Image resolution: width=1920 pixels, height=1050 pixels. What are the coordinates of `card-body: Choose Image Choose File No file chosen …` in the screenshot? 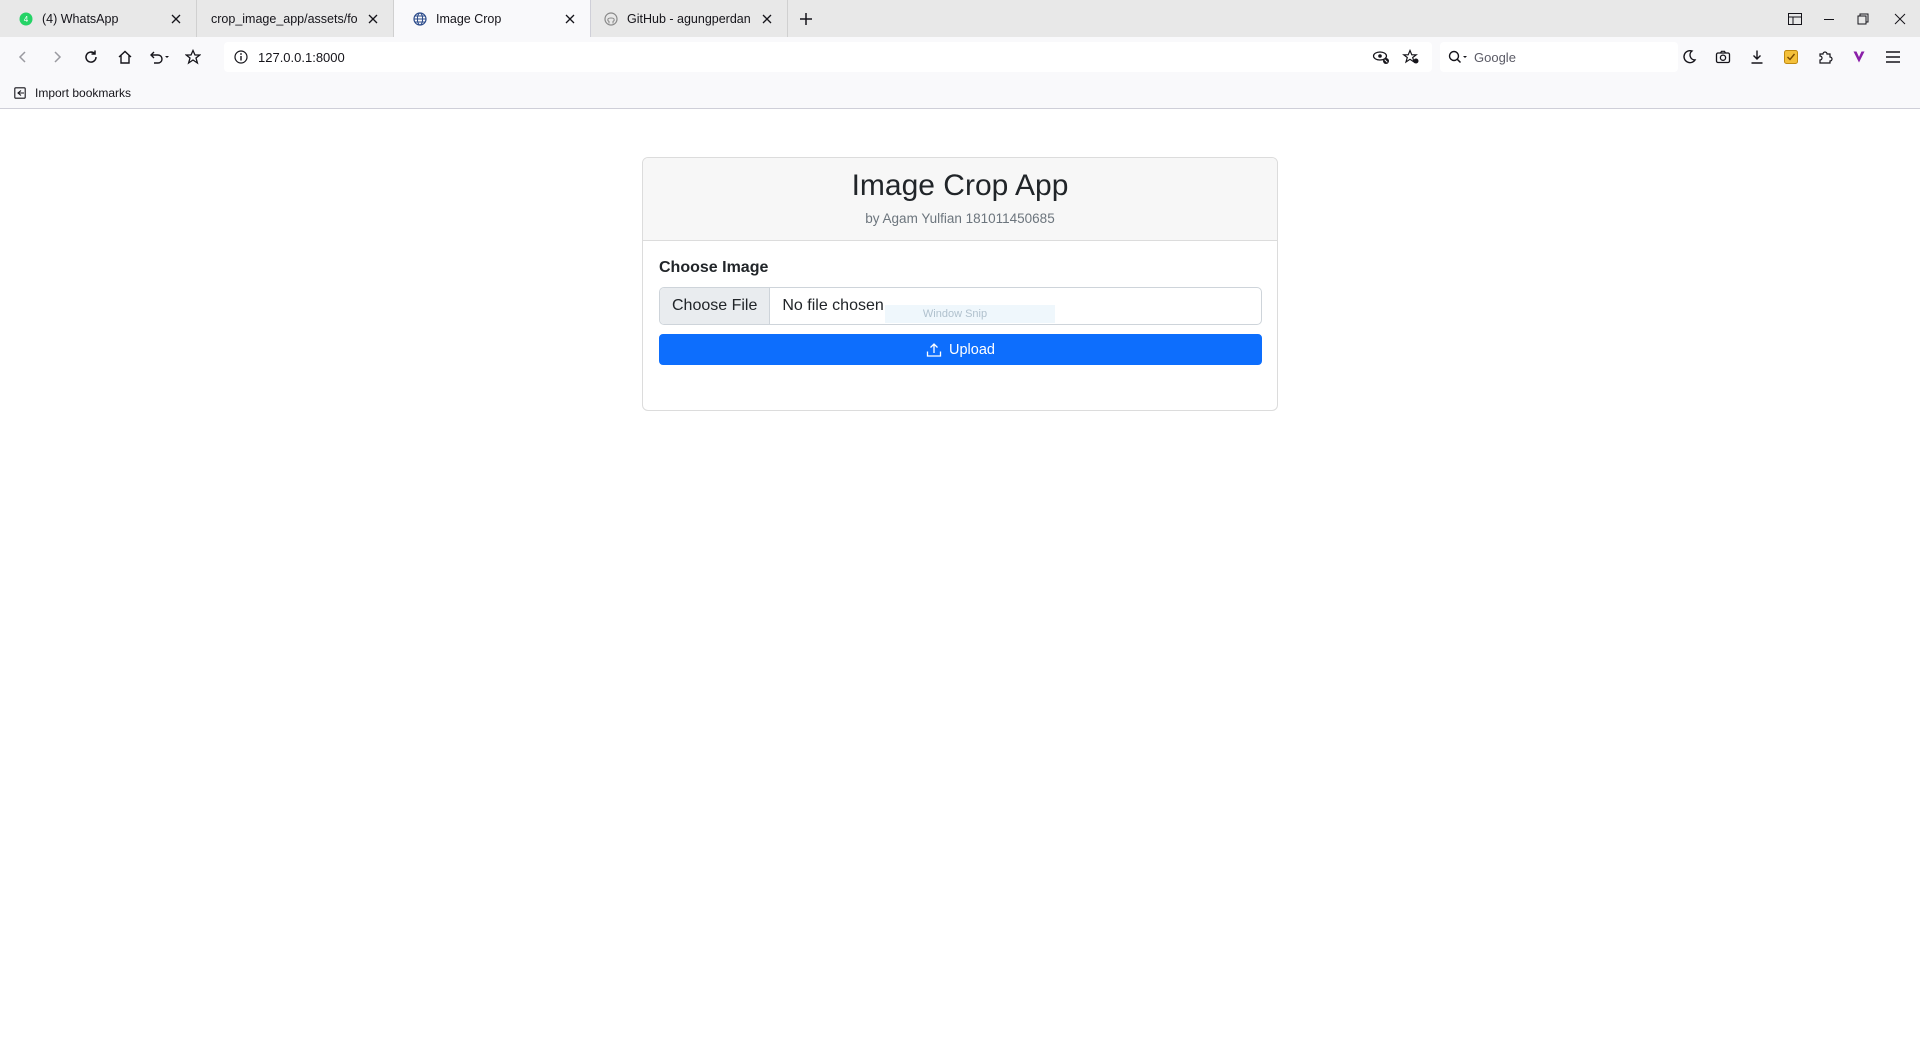 It's located at (960, 303).